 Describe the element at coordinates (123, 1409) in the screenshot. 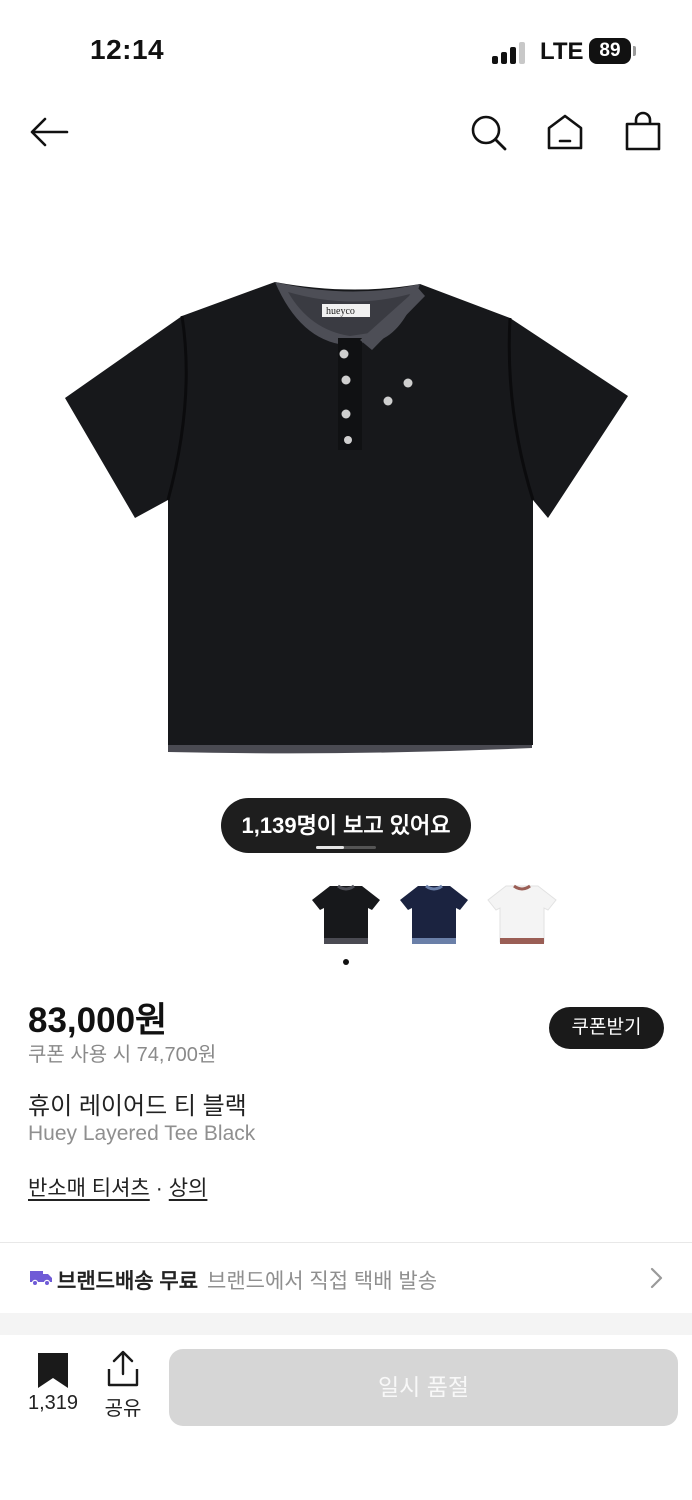

I see `share-label: 공유` at that location.